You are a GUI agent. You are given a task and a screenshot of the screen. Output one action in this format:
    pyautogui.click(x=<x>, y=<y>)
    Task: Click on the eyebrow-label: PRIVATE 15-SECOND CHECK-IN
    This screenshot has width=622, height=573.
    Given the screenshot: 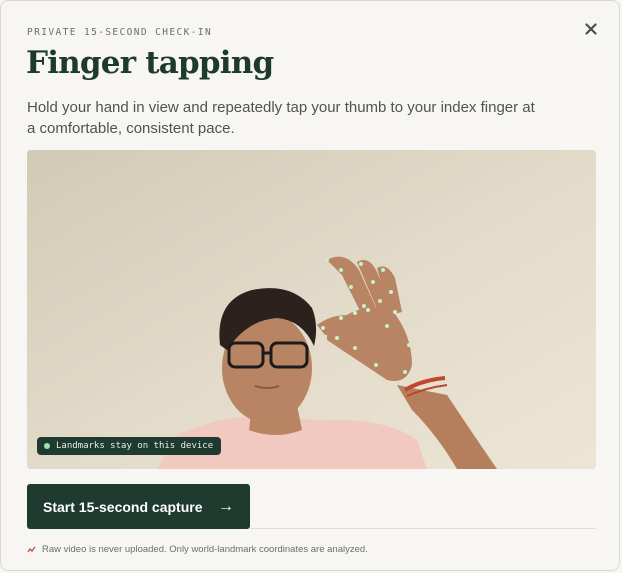 What is the action you would take?
    pyautogui.click(x=120, y=32)
    